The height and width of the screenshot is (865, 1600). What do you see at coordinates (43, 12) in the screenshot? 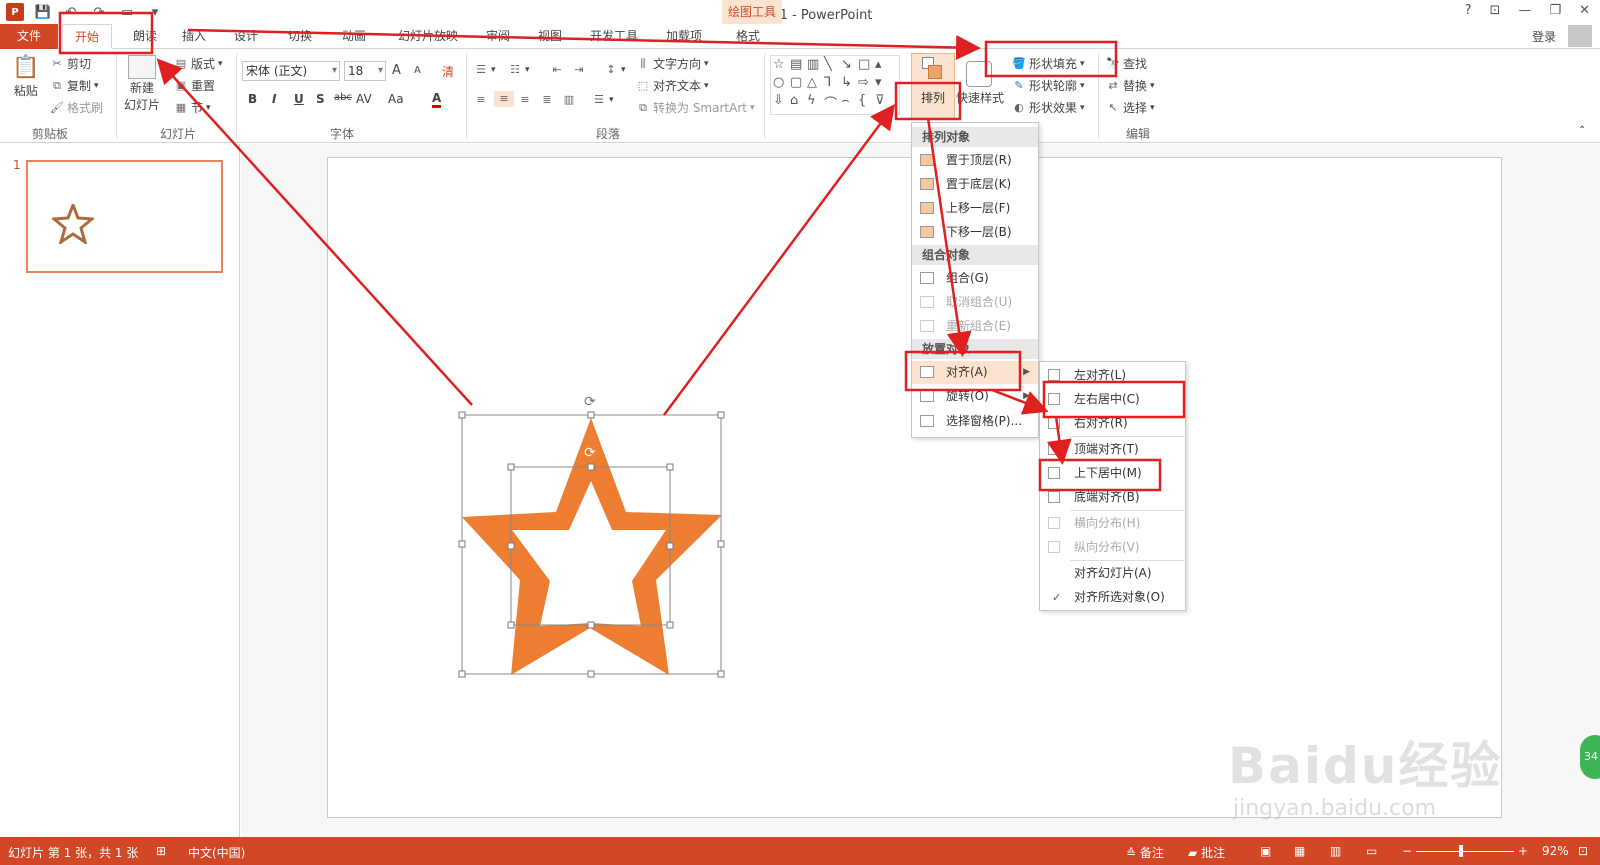
I see `save-icon: 💾` at bounding box center [43, 12].